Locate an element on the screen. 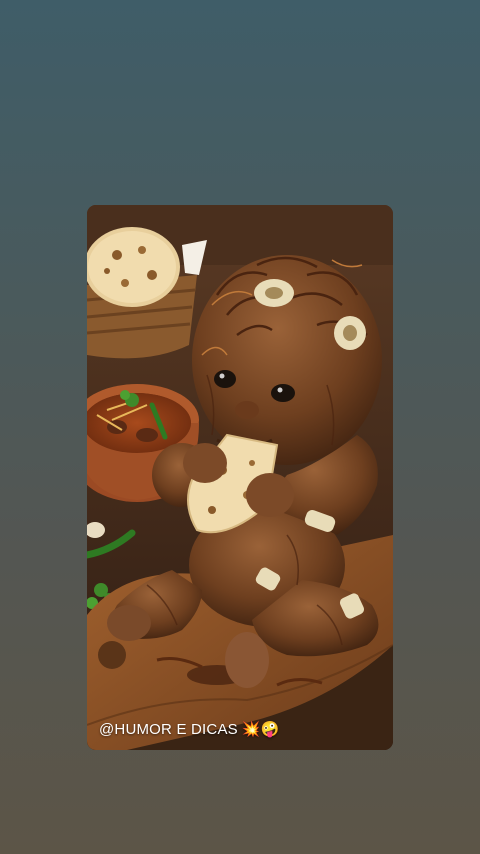 The image size is (480, 854). caption-handle: @HUMOR E DICAS is located at coordinates (168, 729).